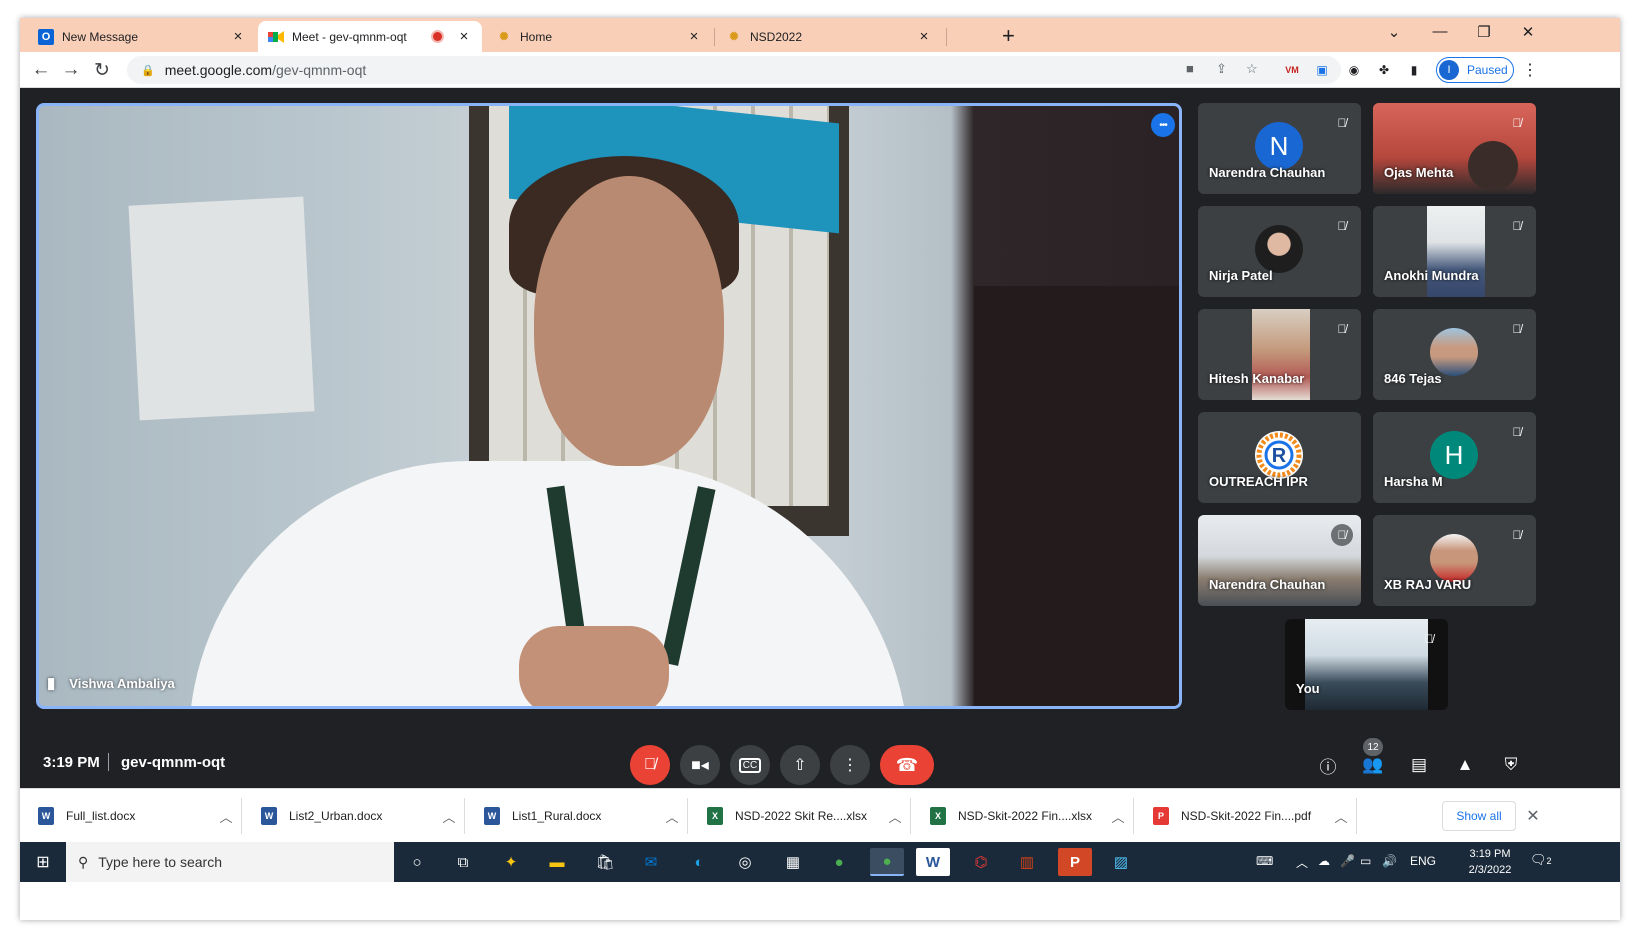 The image size is (1640, 940). I want to click on present-button: ⇧, so click(800, 765).